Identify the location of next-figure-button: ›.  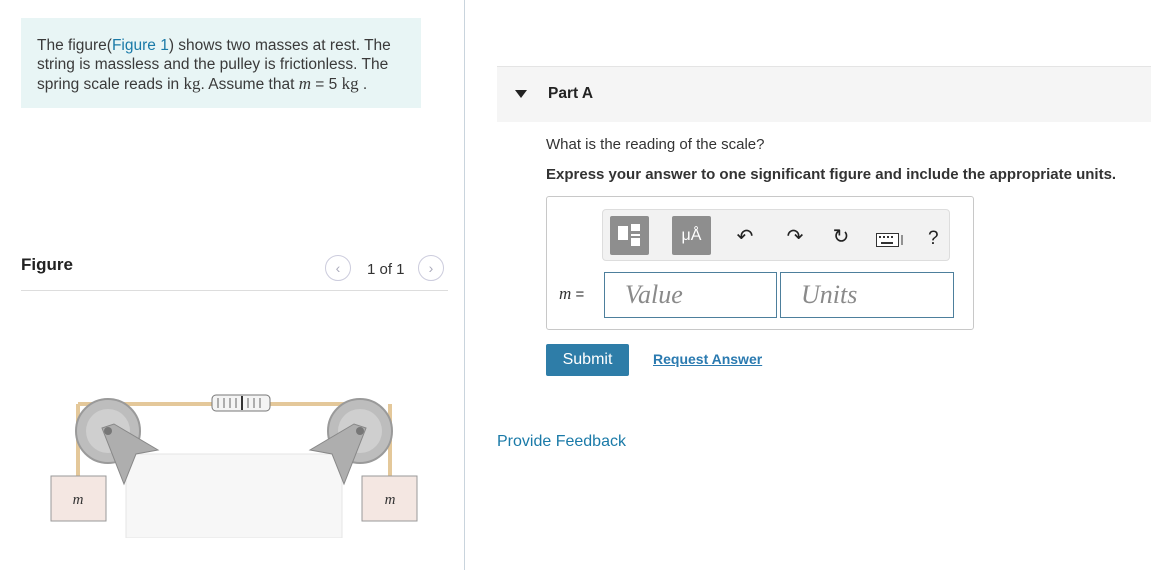
(431, 268).